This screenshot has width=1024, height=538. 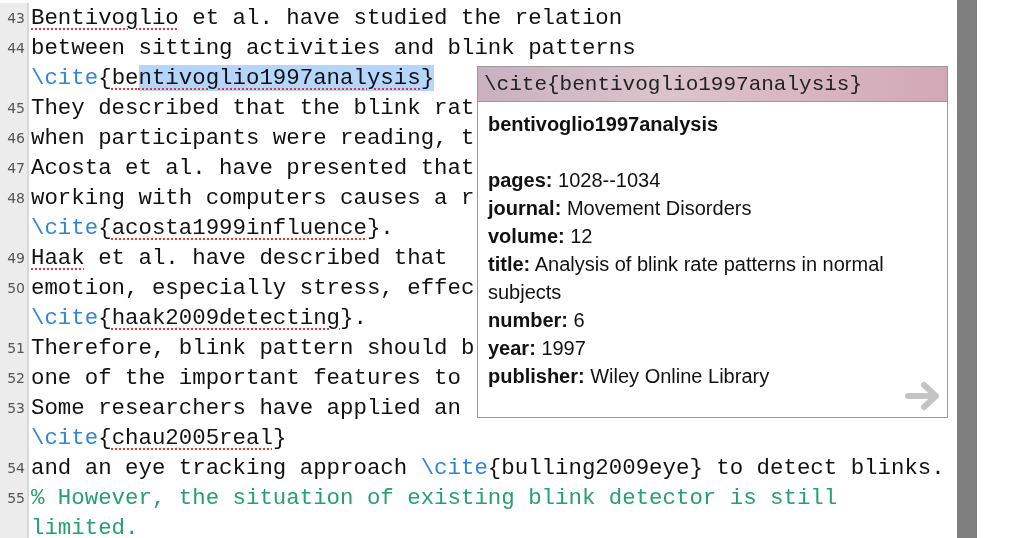 I want to click on line-number: 43, so click(x=16, y=18).